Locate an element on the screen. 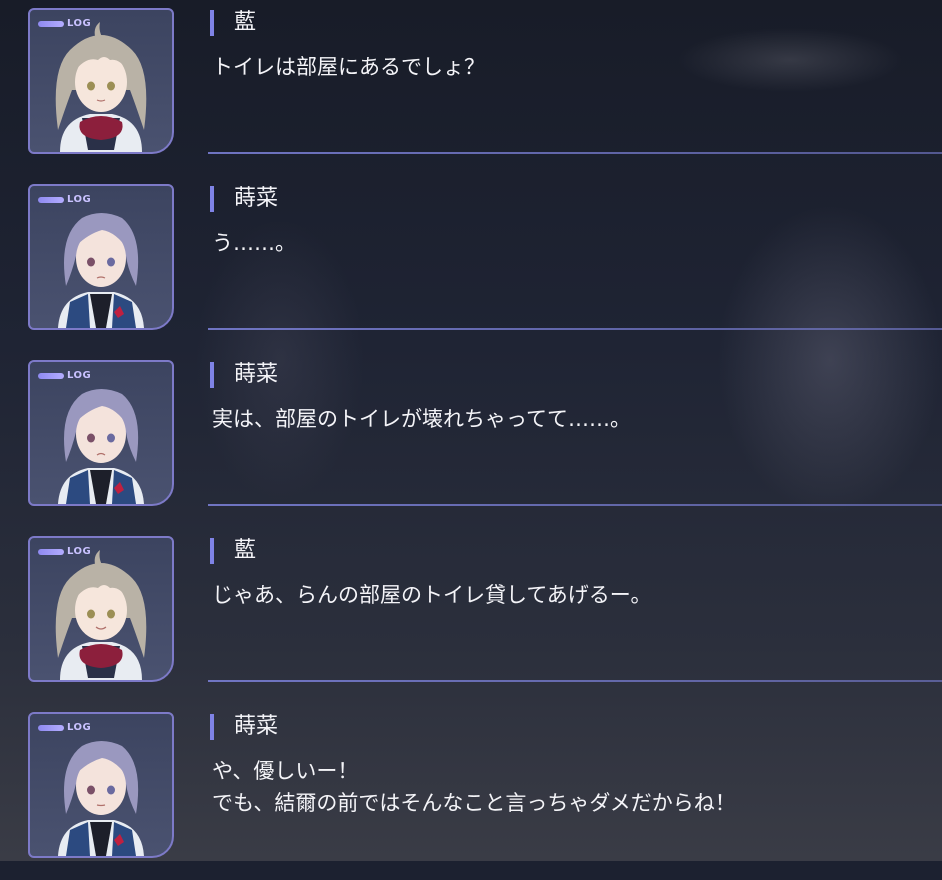 This screenshot has width=942, height=880. dialogue-line: じゃあ、らんの部屋のトイレ貸してあげるー。 is located at coordinates (432, 595).